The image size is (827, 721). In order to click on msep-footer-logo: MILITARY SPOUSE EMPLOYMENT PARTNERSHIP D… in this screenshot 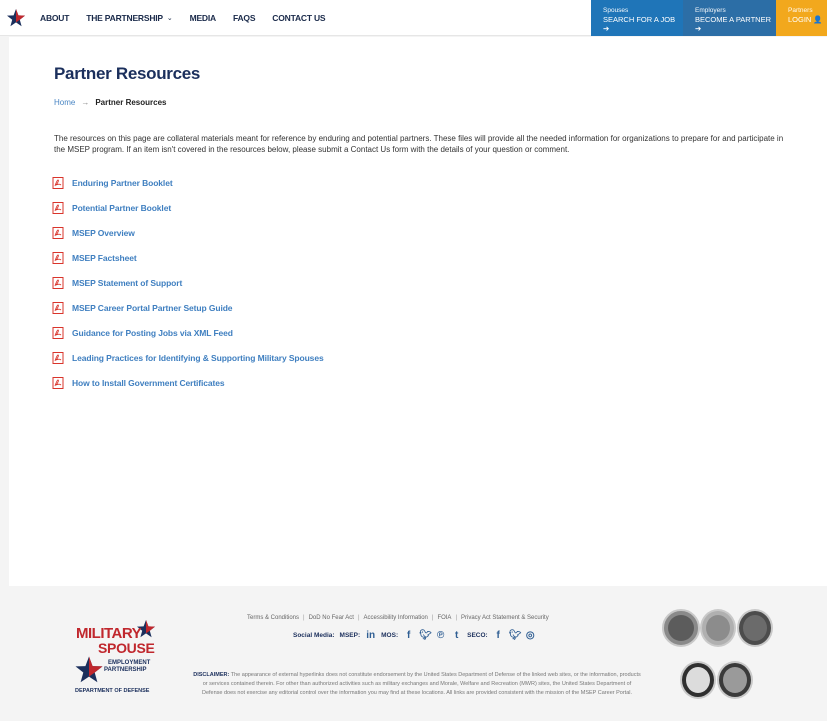, I will do `click(120, 660)`.